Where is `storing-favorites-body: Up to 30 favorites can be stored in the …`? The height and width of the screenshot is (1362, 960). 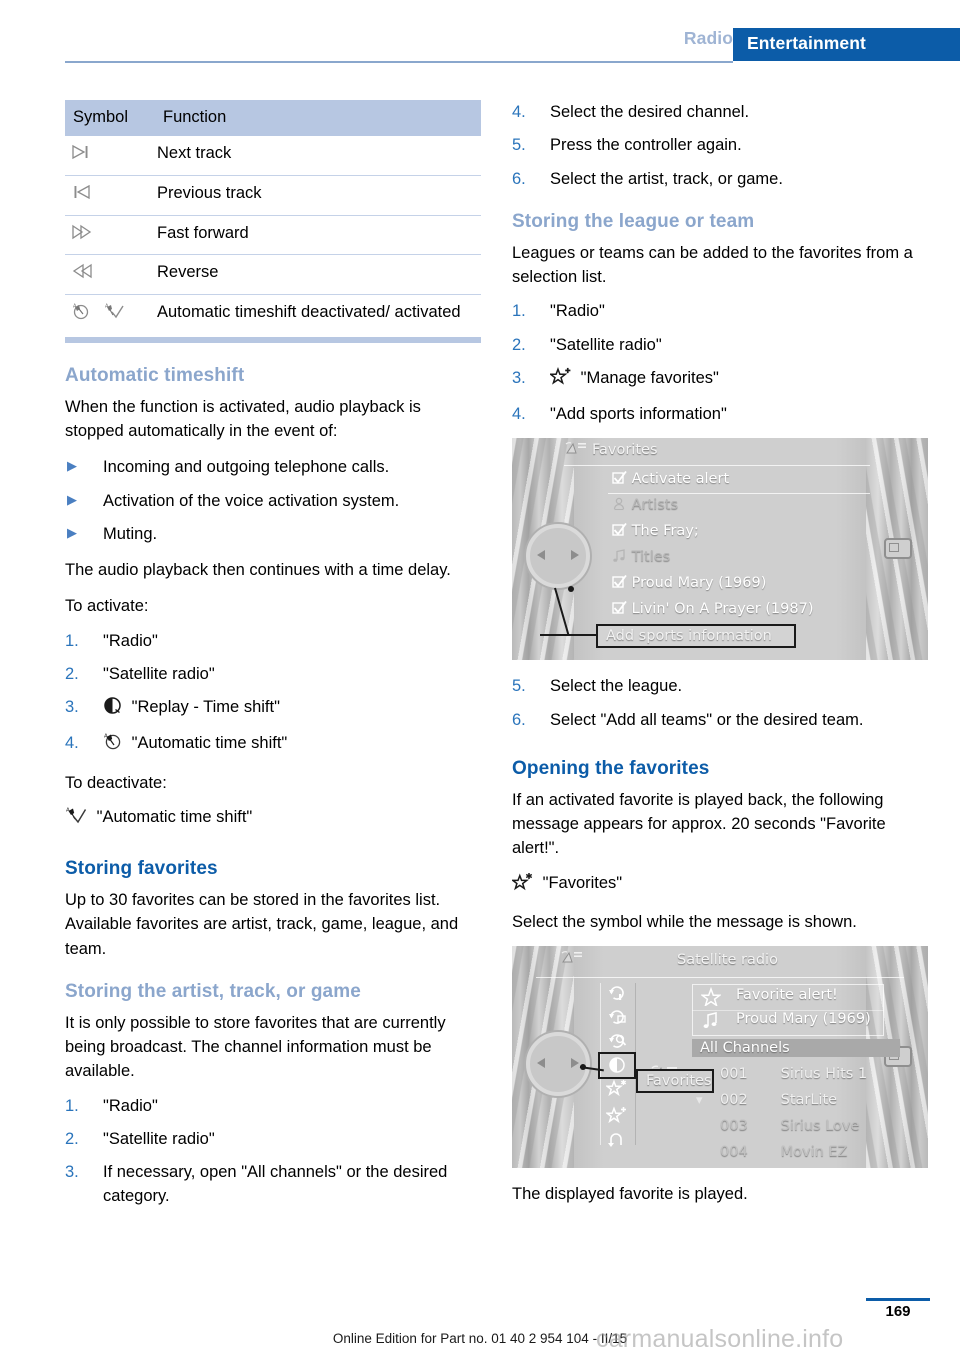 storing-favorites-body: Up to 30 favorites can be stored in the … is located at coordinates (262, 924).